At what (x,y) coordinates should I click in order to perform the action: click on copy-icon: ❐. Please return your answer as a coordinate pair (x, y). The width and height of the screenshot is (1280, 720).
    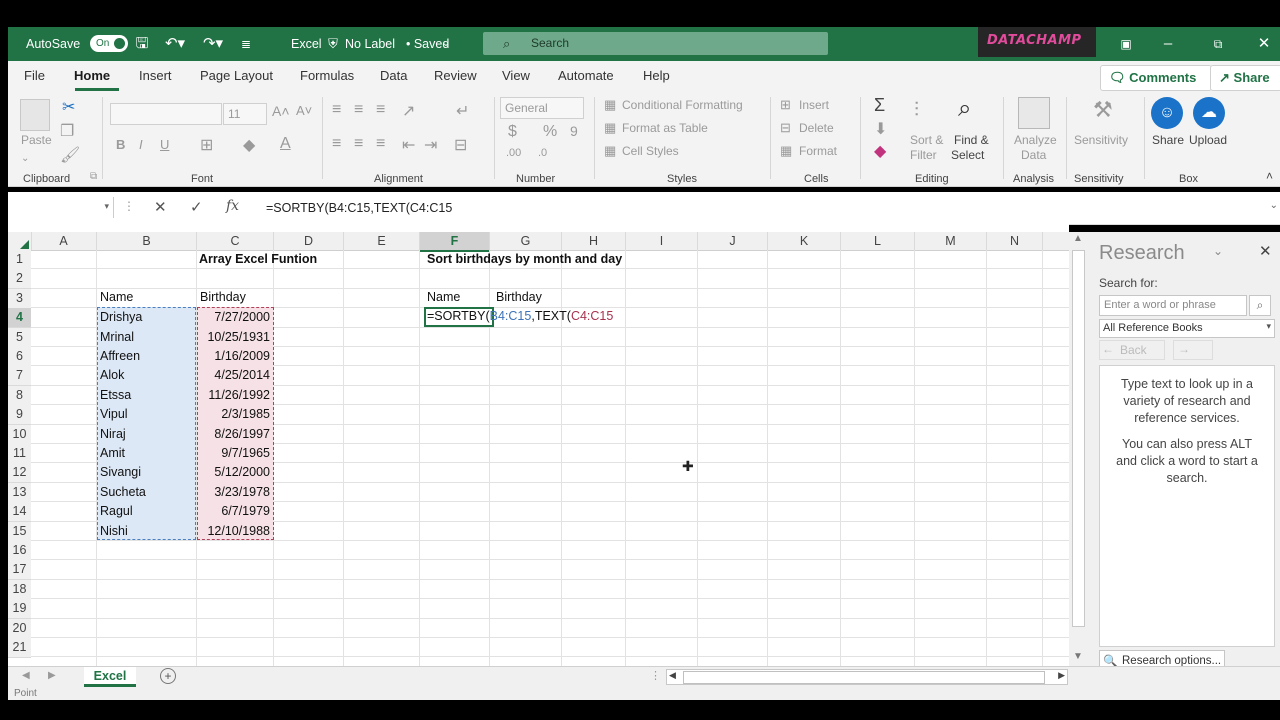
    Looking at the image, I should click on (67, 131).